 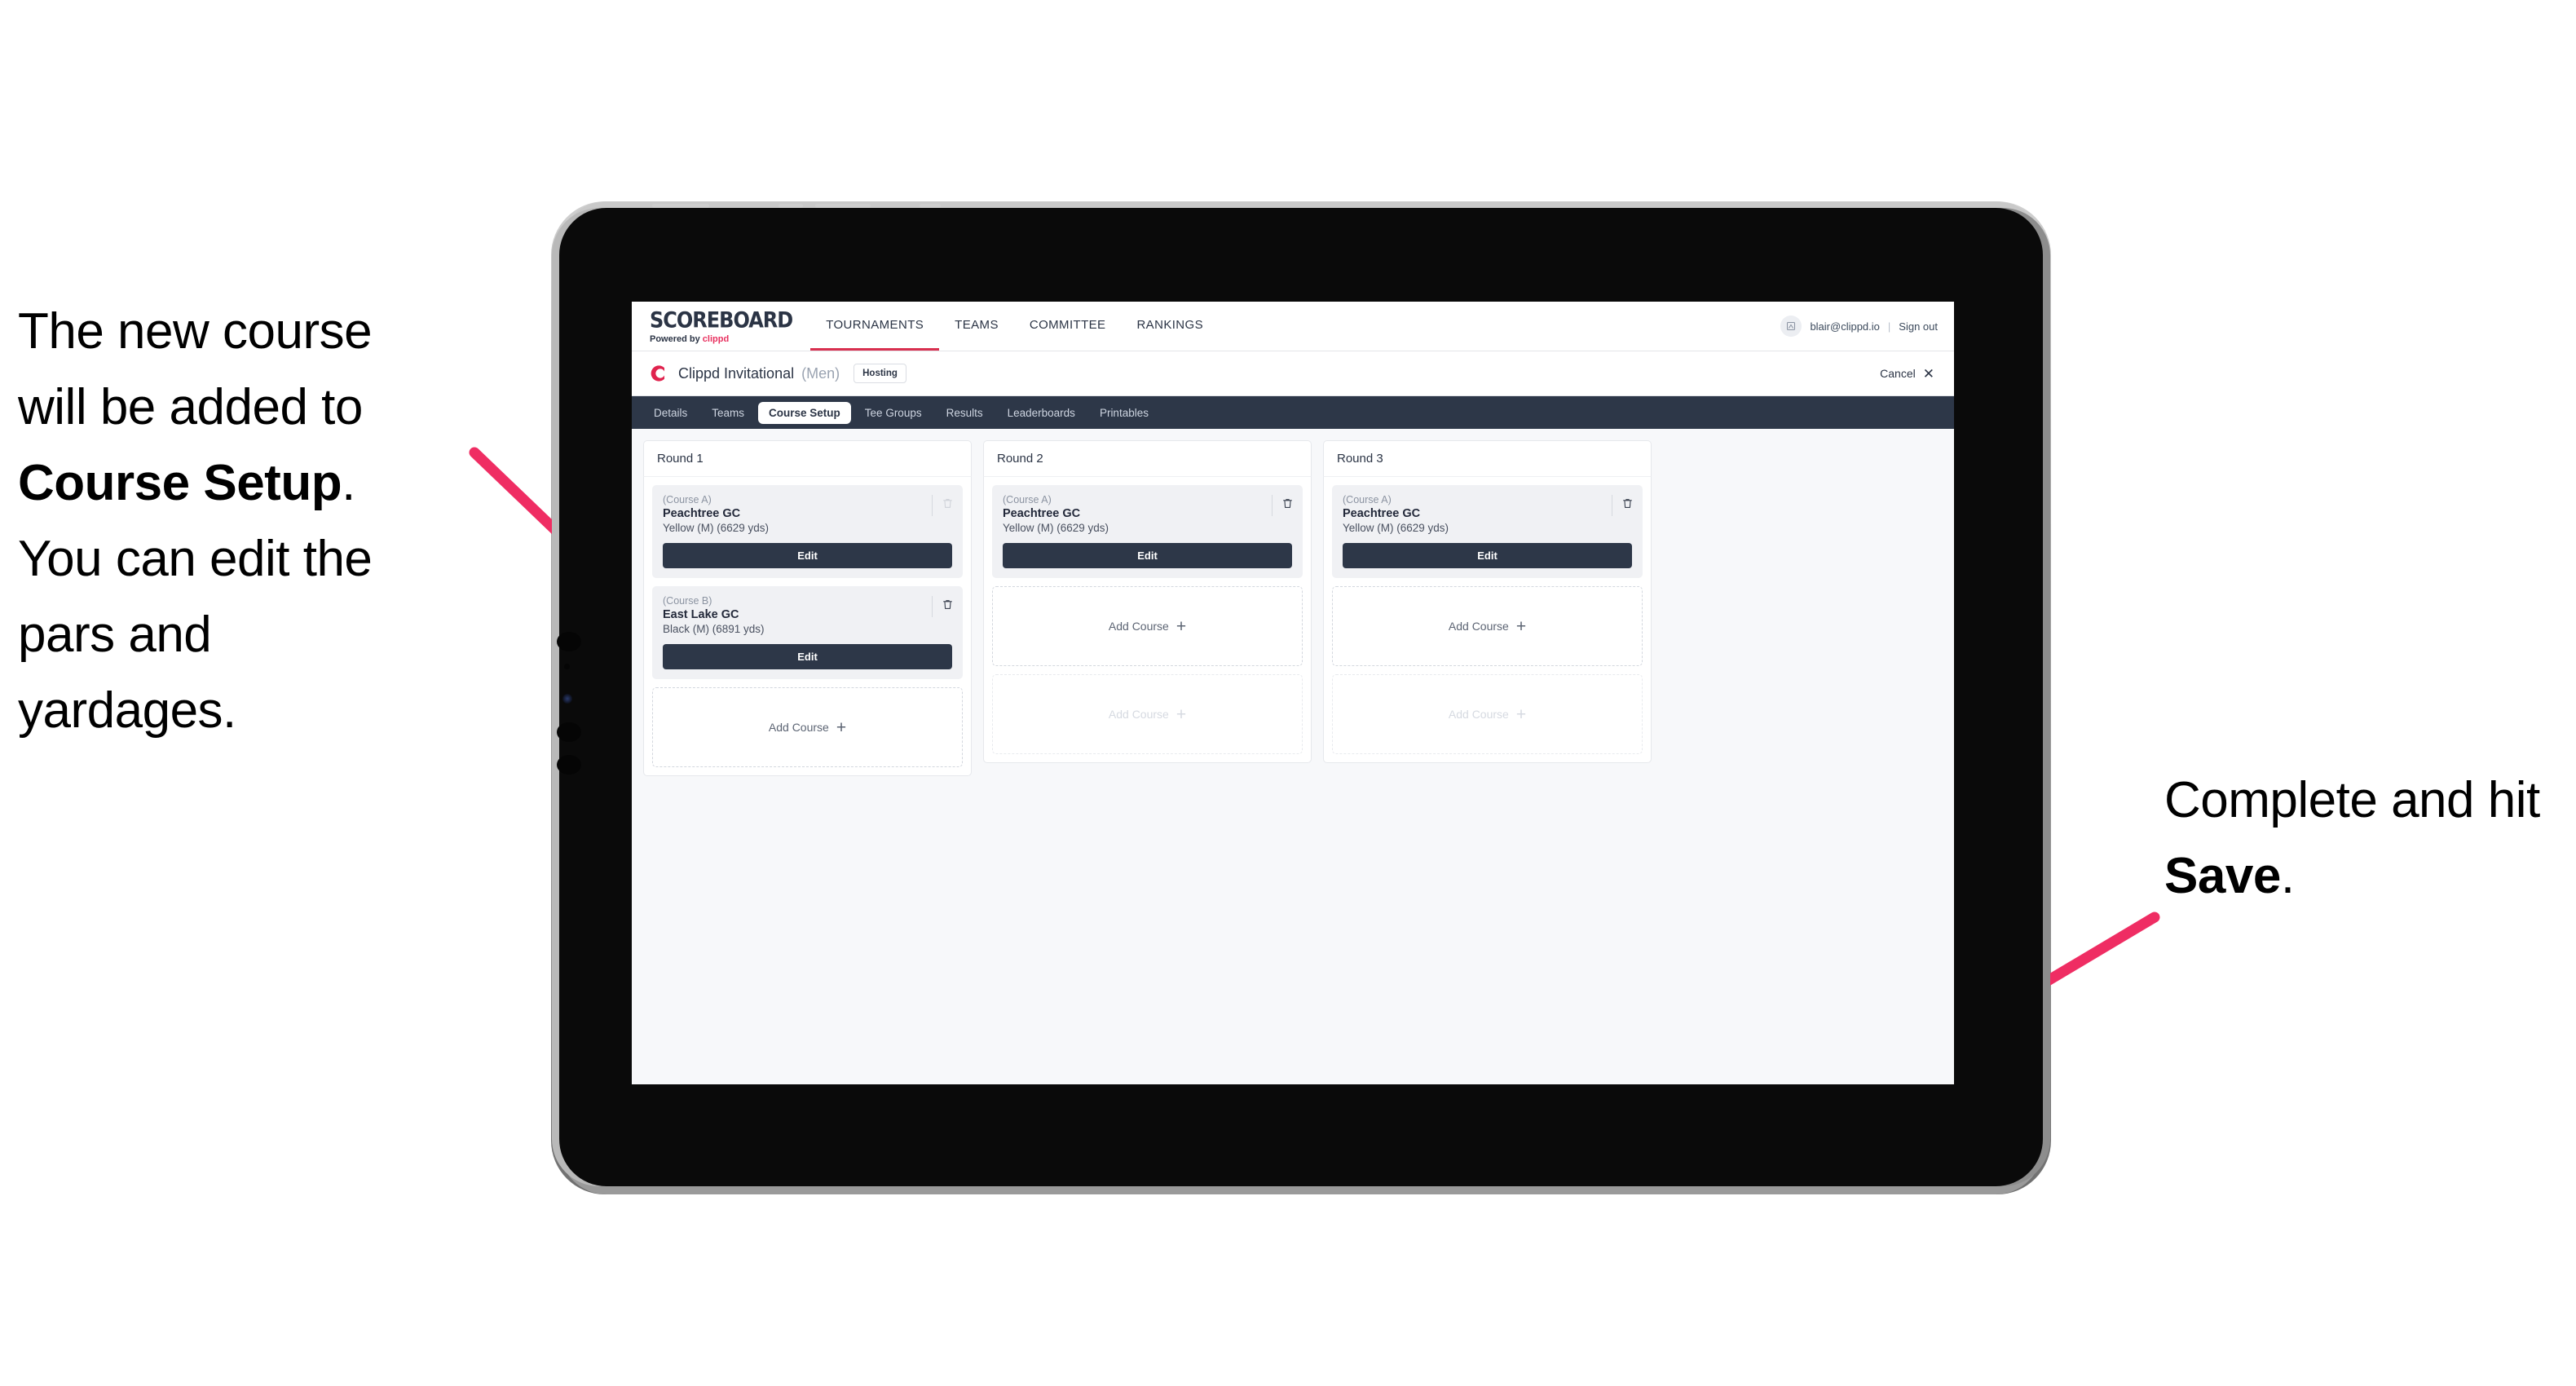 What do you see at coordinates (670, 413) in the screenshot?
I see `tab-details: Details` at bounding box center [670, 413].